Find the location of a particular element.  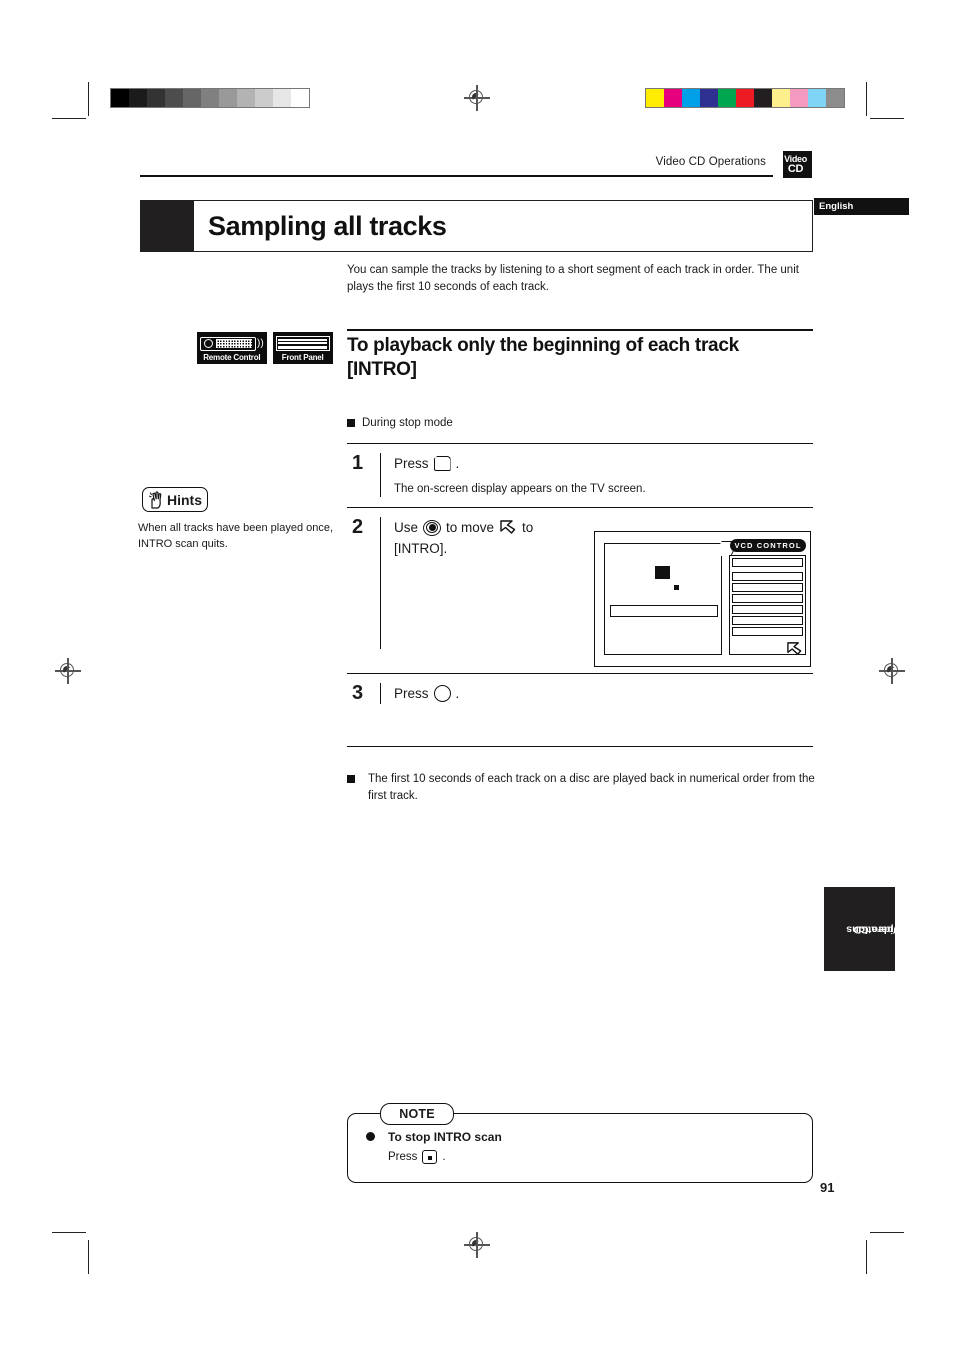

front-panel-badge: Front Panel is located at coordinates (302, 348).